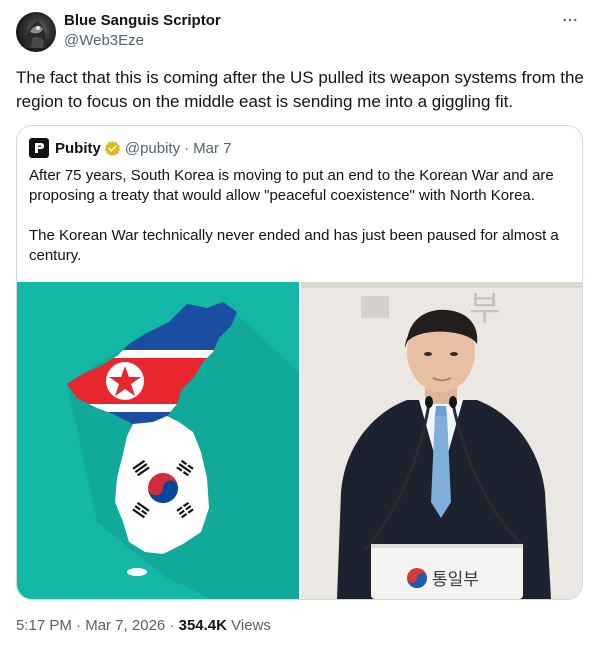 The height and width of the screenshot is (650, 600). I want to click on podium-lettering: 통일부, so click(455, 580).